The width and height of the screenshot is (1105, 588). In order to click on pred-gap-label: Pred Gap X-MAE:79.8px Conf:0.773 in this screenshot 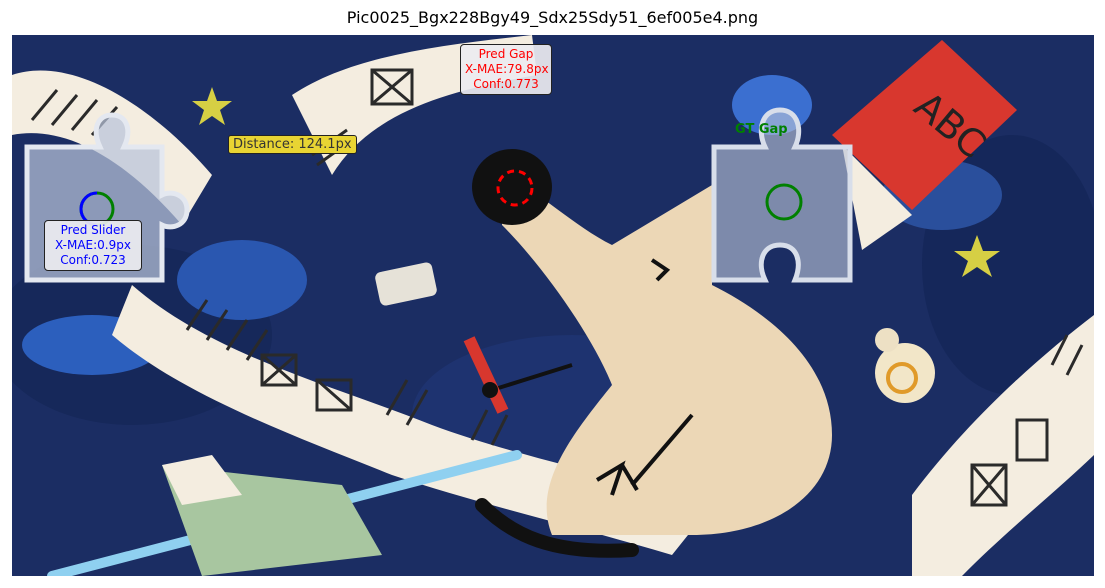, I will do `click(506, 69)`.